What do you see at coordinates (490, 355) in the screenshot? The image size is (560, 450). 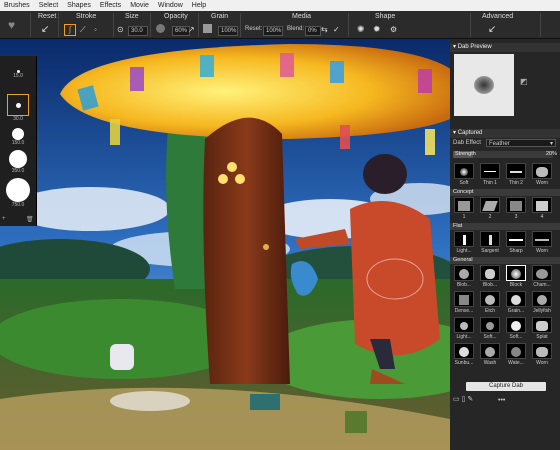 I see `dab-wash: Wash` at bounding box center [490, 355].